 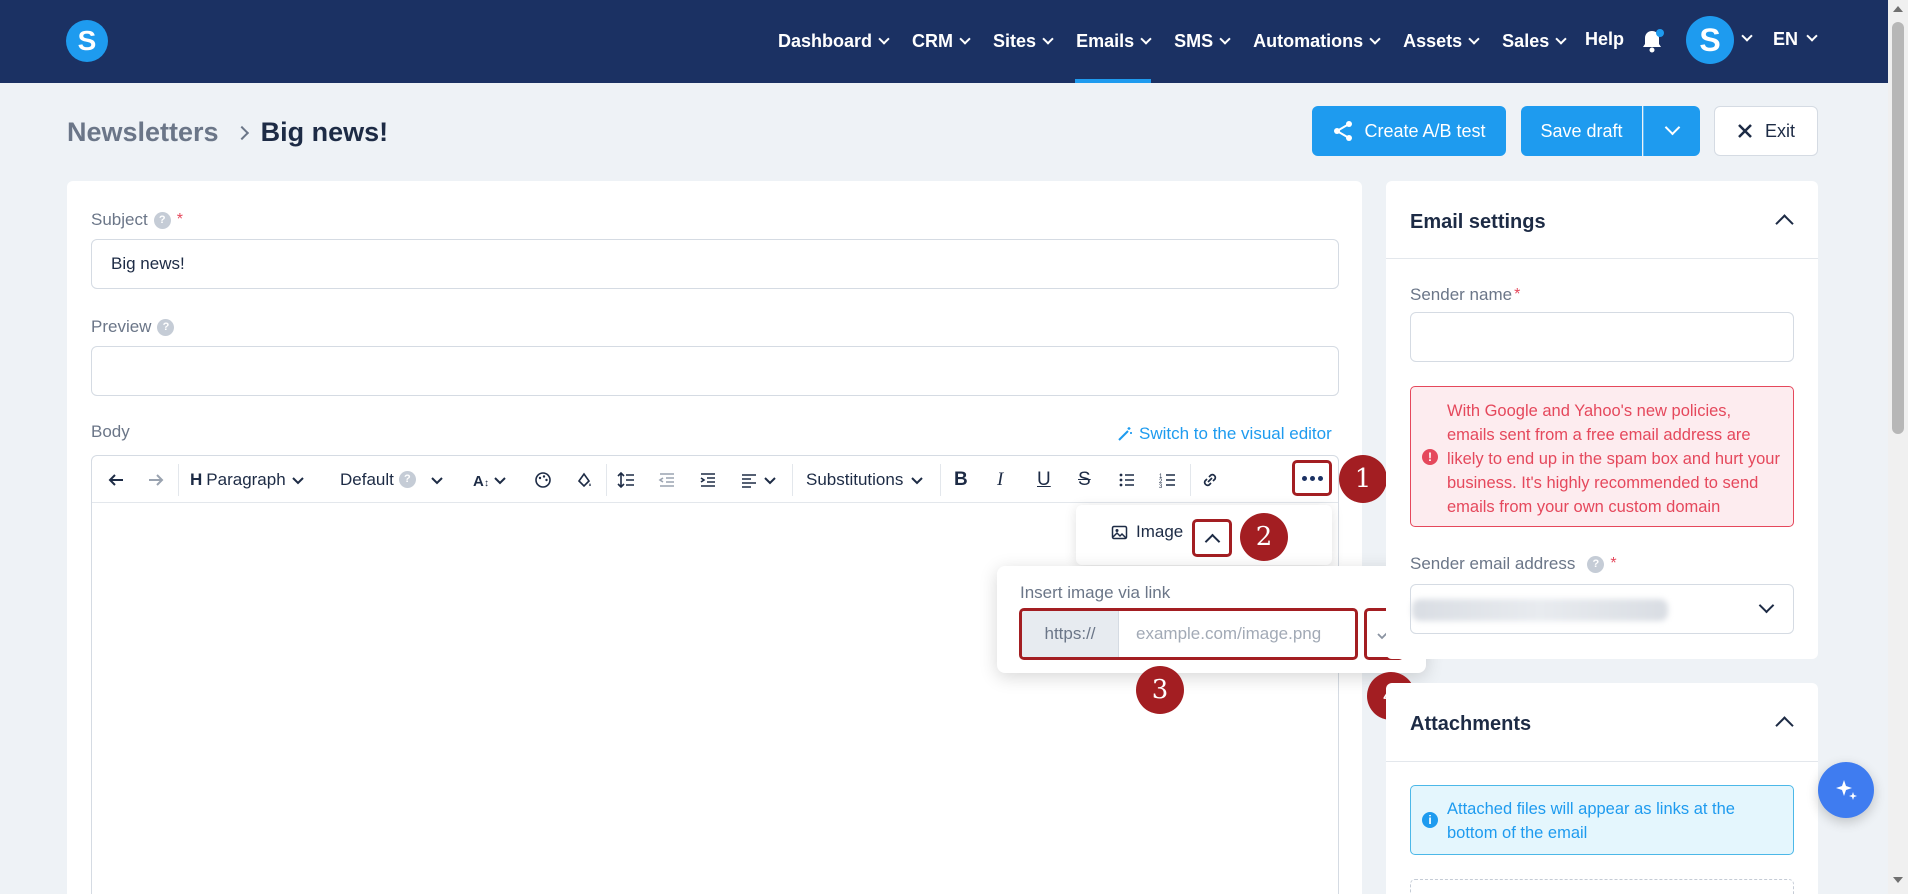 What do you see at coordinates (324, 132) in the screenshot?
I see `page-title: Big news!` at bounding box center [324, 132].